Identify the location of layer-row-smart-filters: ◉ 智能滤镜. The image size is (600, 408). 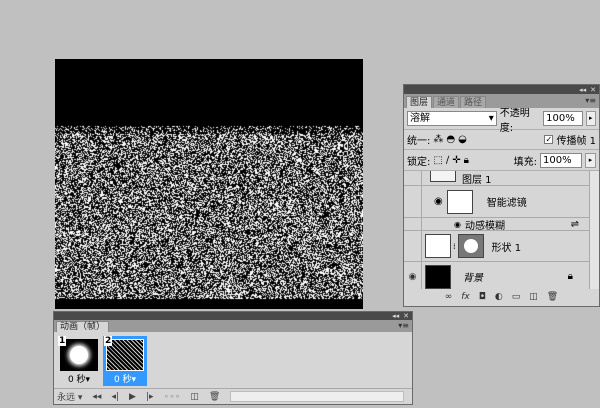
(501, 202).